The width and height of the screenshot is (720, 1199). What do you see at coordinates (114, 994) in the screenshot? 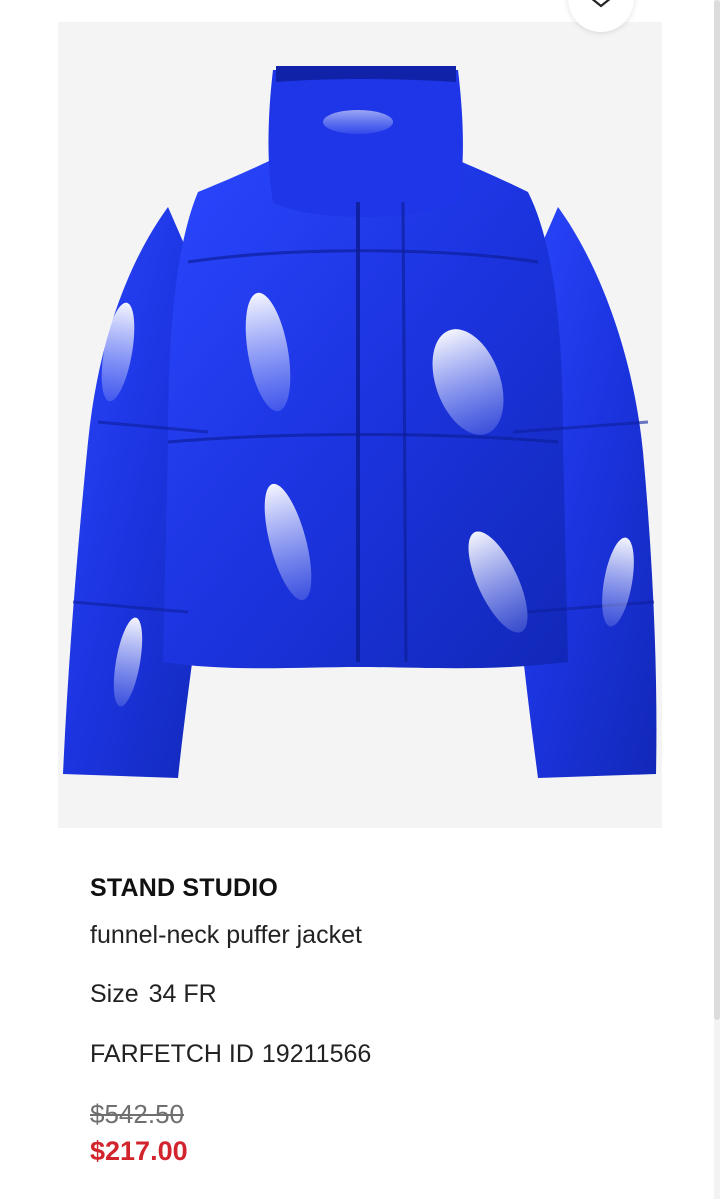
I see `size-label: Size` at bounding box center [114, 994].